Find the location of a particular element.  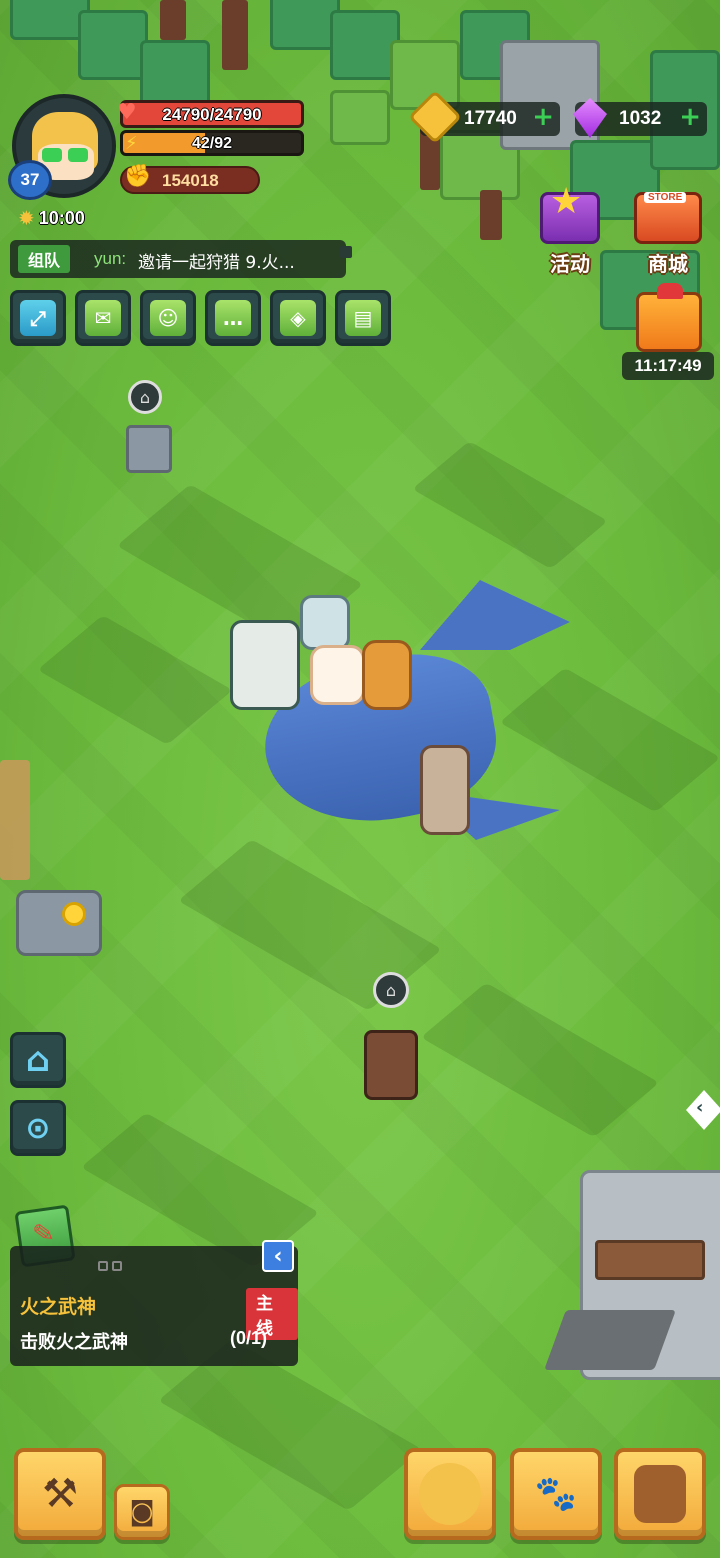

gem-text: 1032 is located at coordinates (640, 118).